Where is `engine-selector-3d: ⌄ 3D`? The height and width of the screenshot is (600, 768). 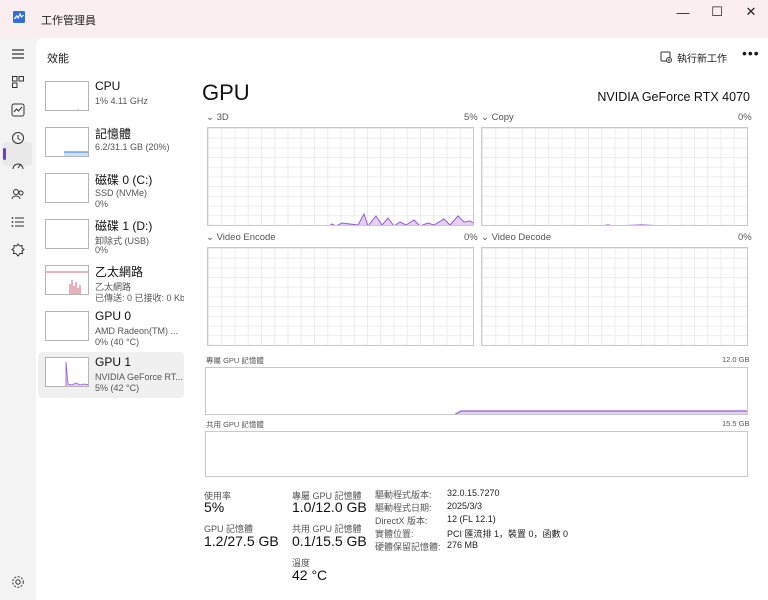
engine-selector-3d: ⌄ 3D is located at coordinates (217, 117).